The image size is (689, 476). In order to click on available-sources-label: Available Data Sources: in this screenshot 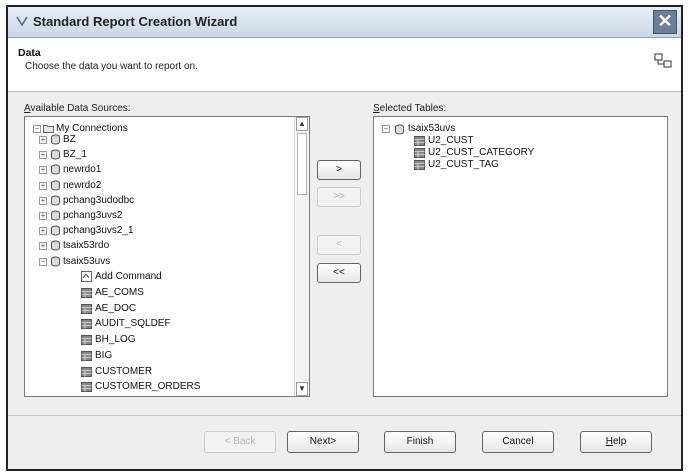, I will do `click(77, 108)`.